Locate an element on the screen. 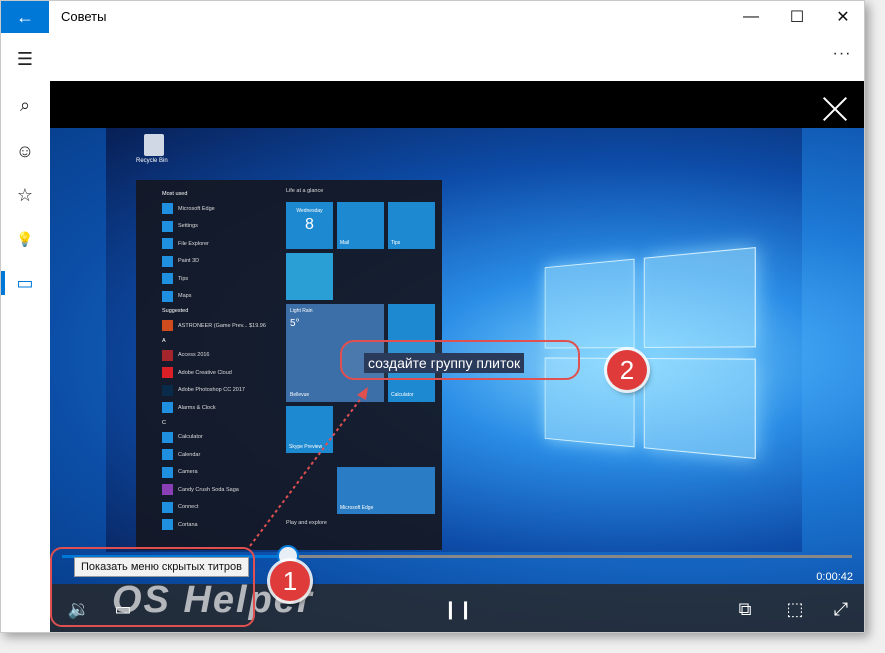 The image size is (885, 653). aspect-ratio-icon: ⧉ is located at coordinates (745, 609).